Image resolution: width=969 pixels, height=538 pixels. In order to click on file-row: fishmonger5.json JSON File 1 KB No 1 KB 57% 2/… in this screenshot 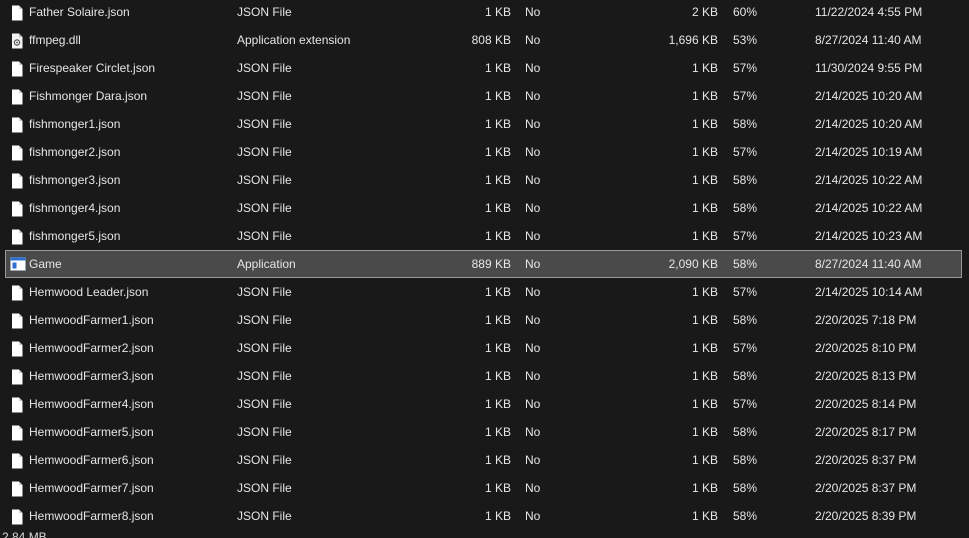, I will do `click(484, 236)`.